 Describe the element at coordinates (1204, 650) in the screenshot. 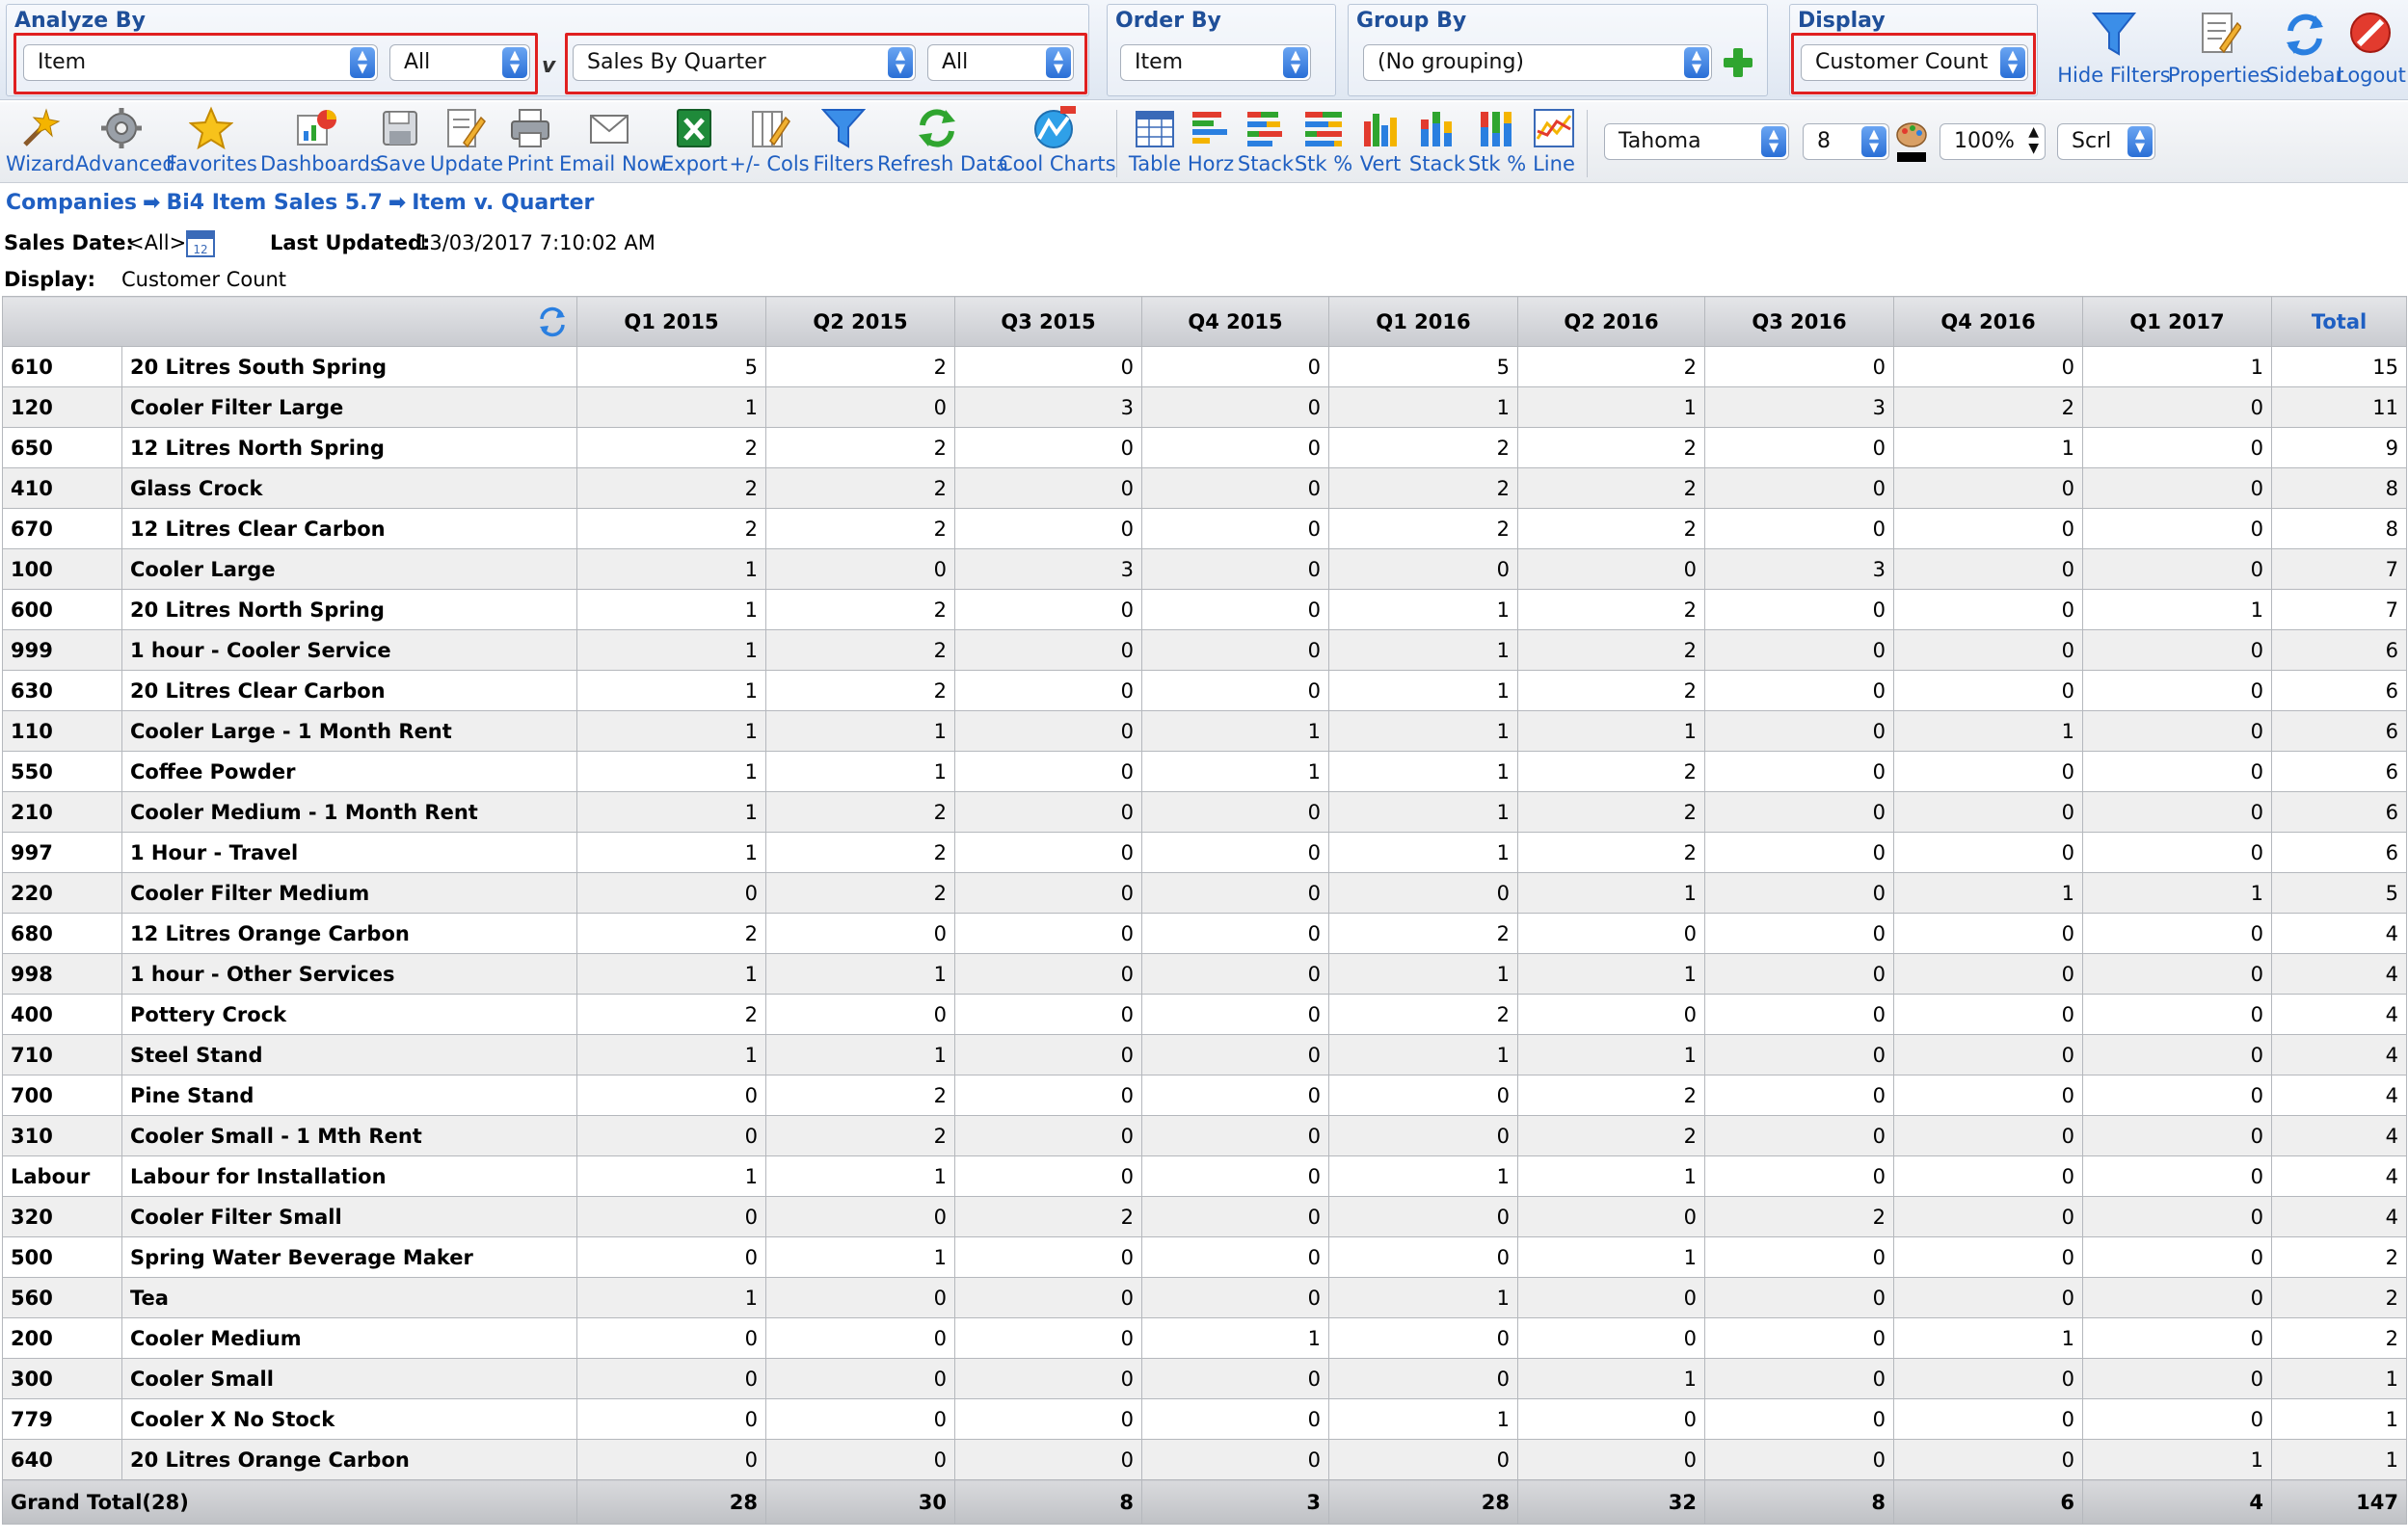

I see `table-row: 999 1 hour - Cooler Service 1 2 0 0 1 2 0 0 0 6` at that location.